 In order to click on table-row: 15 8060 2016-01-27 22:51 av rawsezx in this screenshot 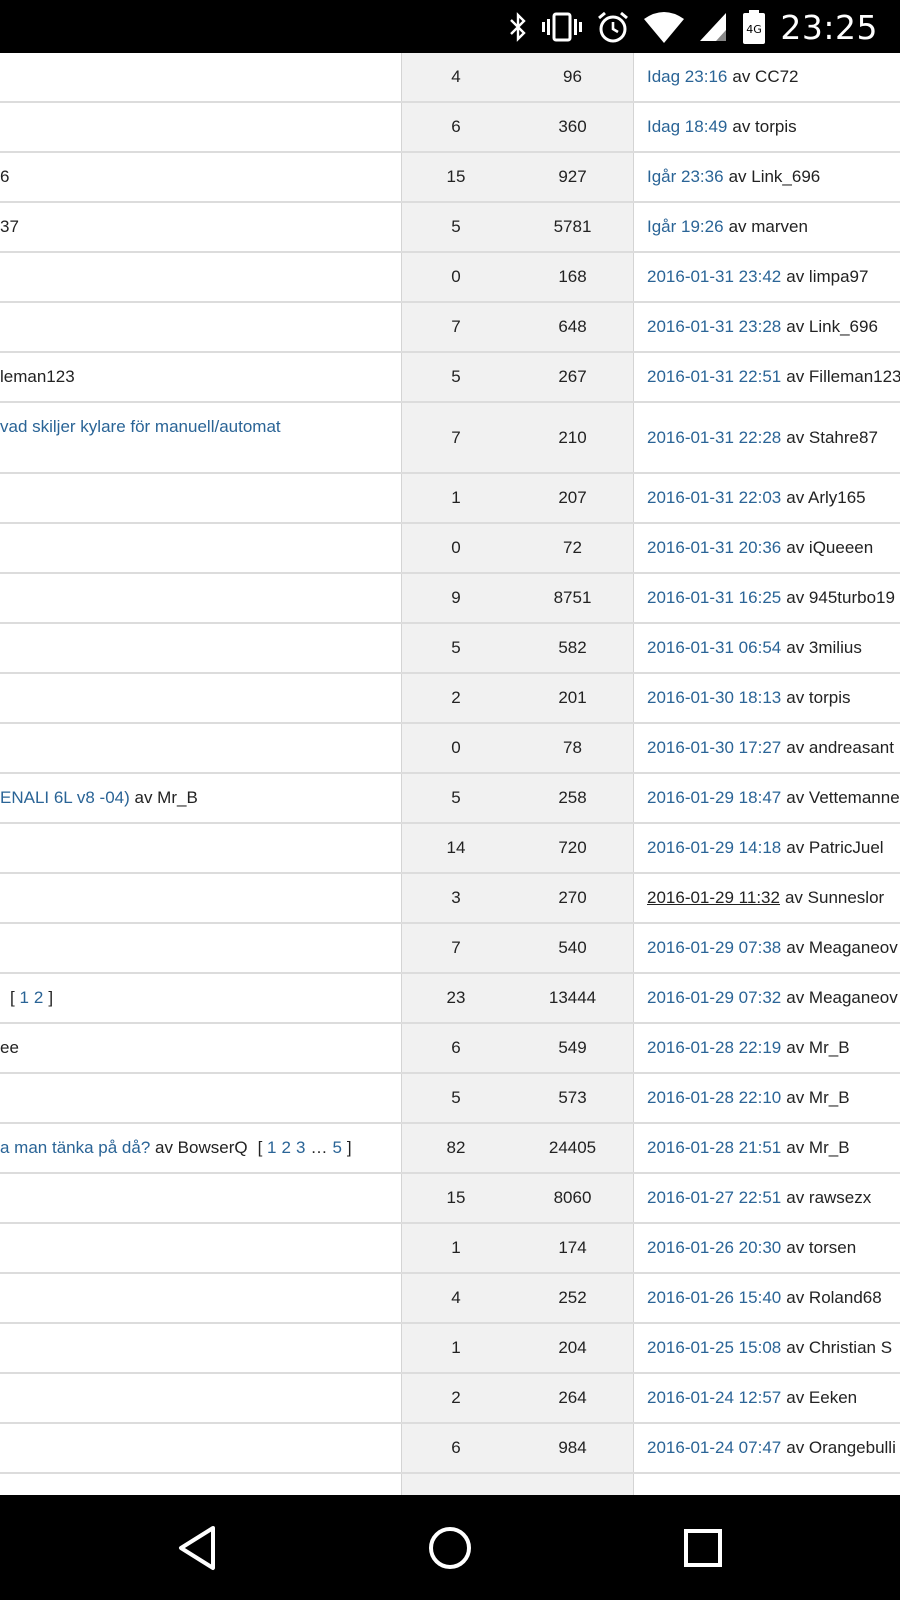, I will do `click(450, 1199)`.